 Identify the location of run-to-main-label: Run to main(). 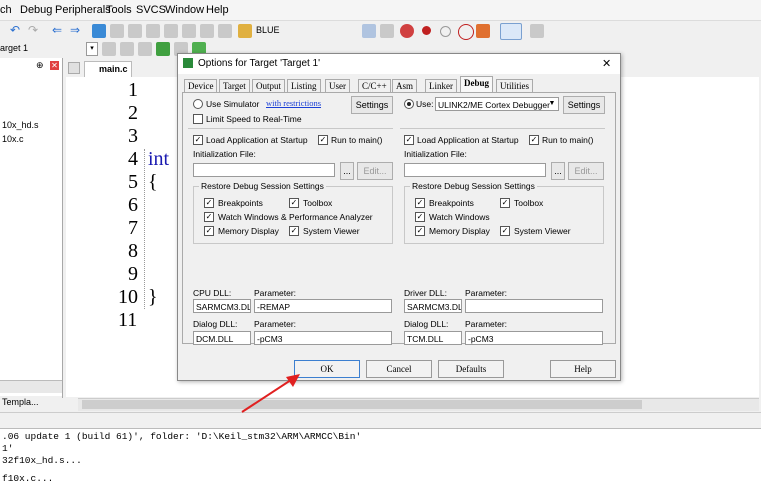
(357, 140).